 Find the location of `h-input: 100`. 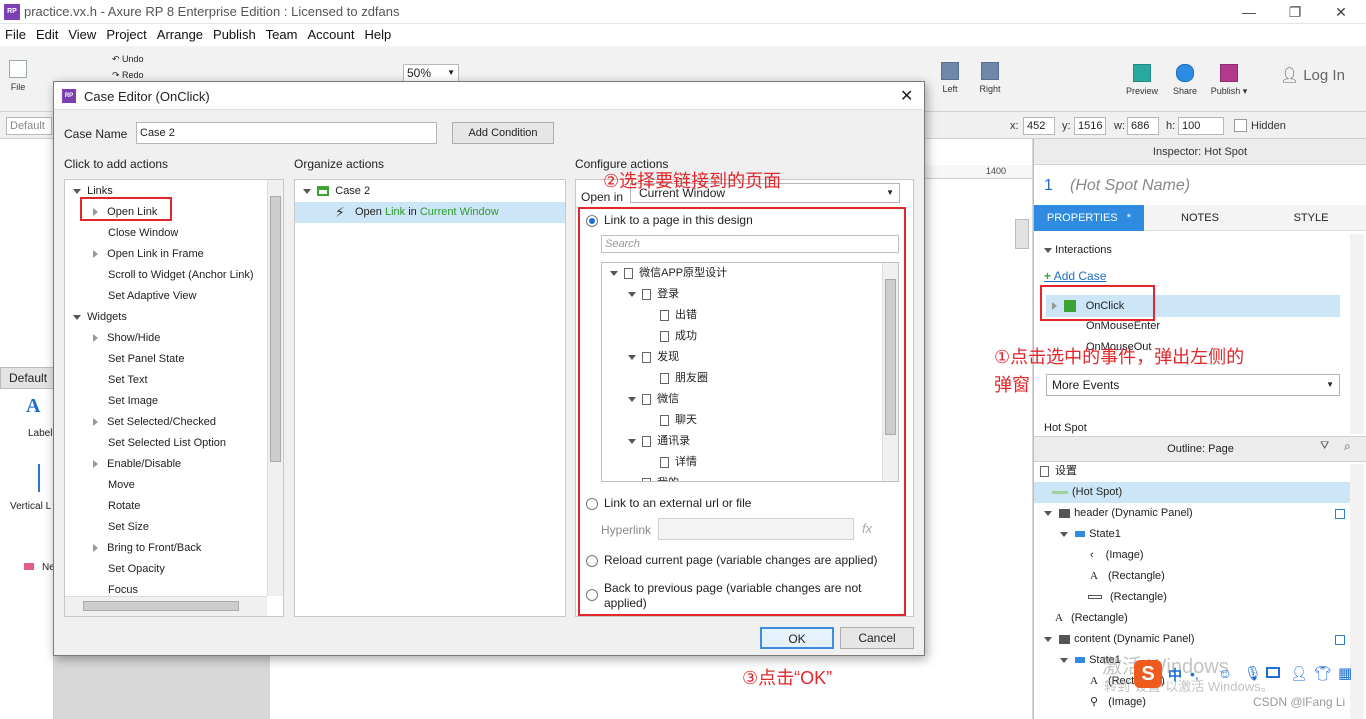

h-input: 100 is located at coordinates (1201, 126).